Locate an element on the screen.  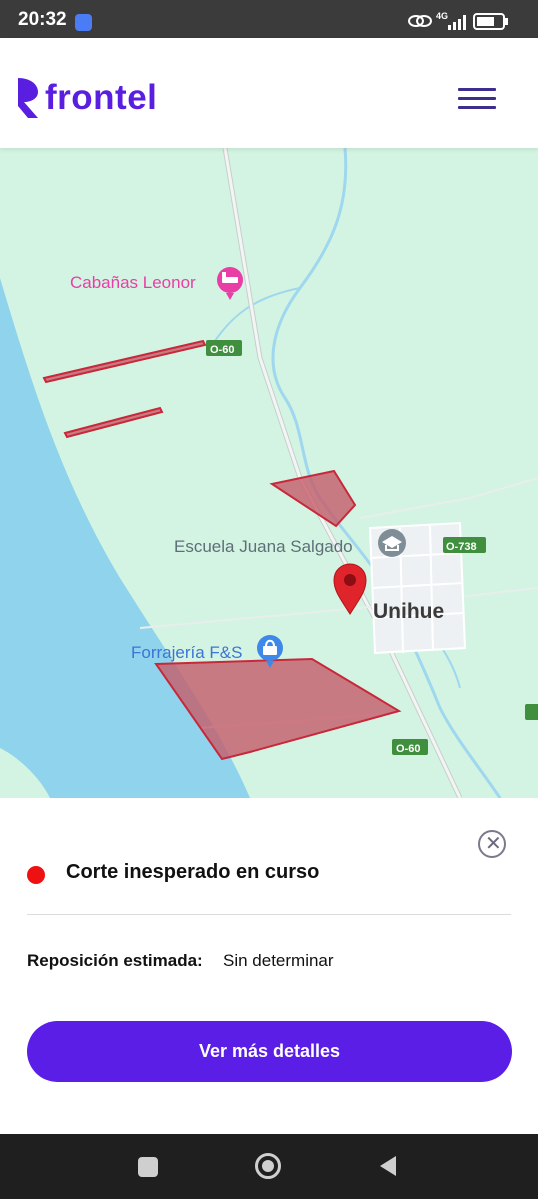
restore-estimate-value: Sin determinar is located at coordinates (278, 960).